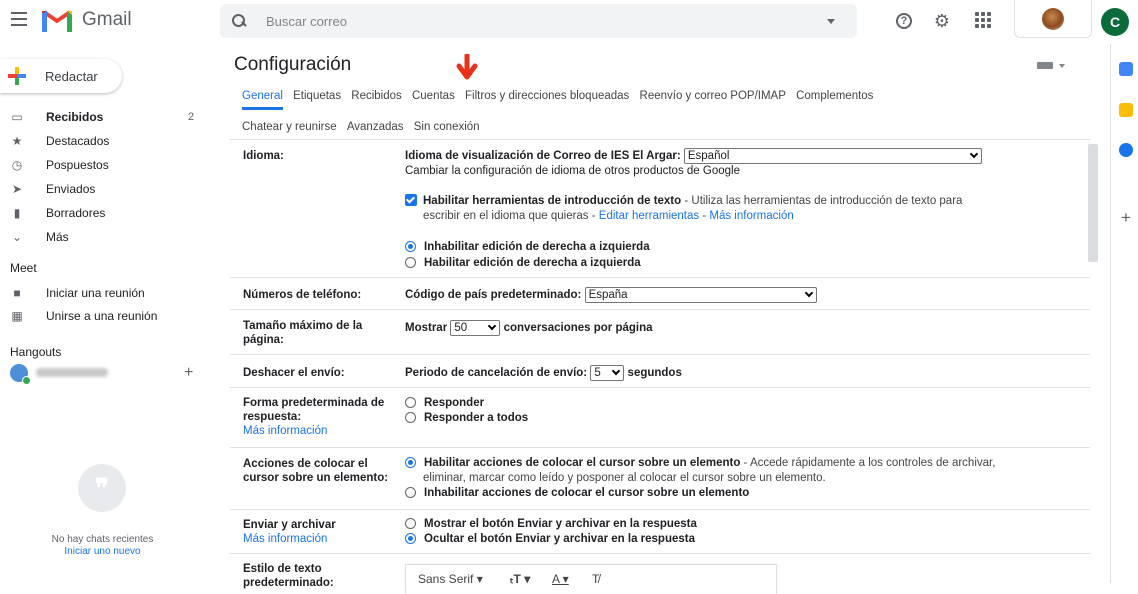  What do you see at coordinates (102, 237) in the screenshot?
I see `sidebar-item-more: ⌄ Más` at bounding box center [102, 237].